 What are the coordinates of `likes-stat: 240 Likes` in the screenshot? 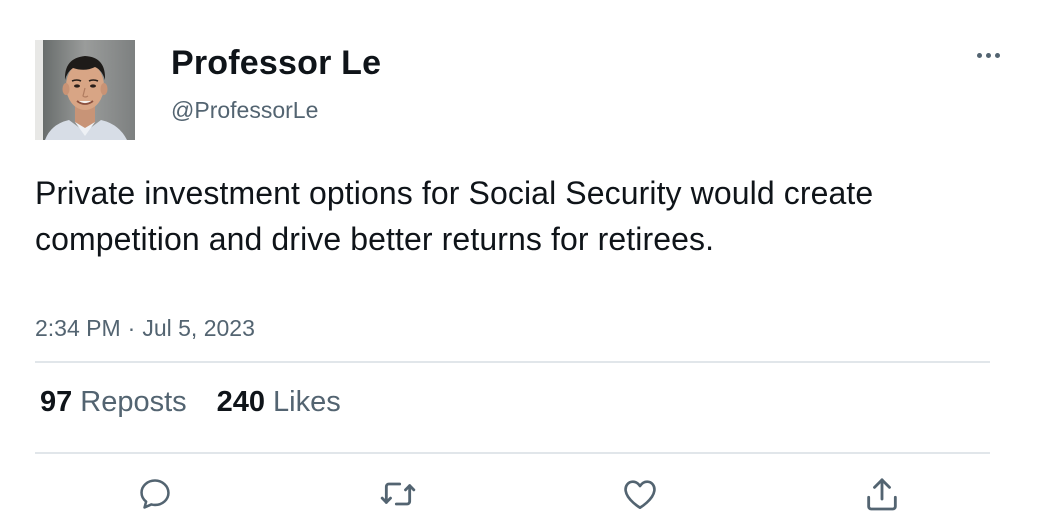 It's located at (279, 402).